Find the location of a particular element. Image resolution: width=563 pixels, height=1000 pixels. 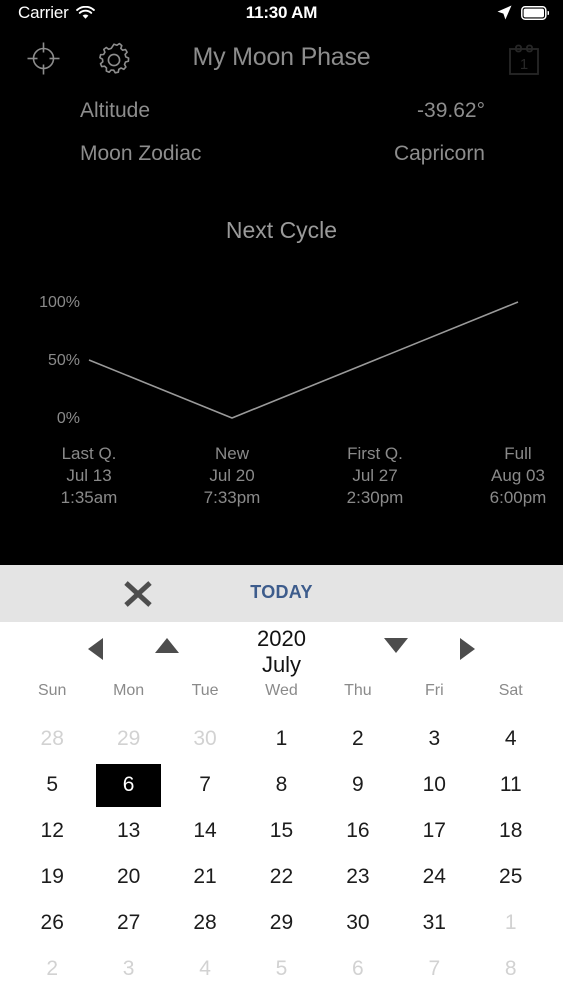

calendar-day: 22 is located at coordinates (281, 877).